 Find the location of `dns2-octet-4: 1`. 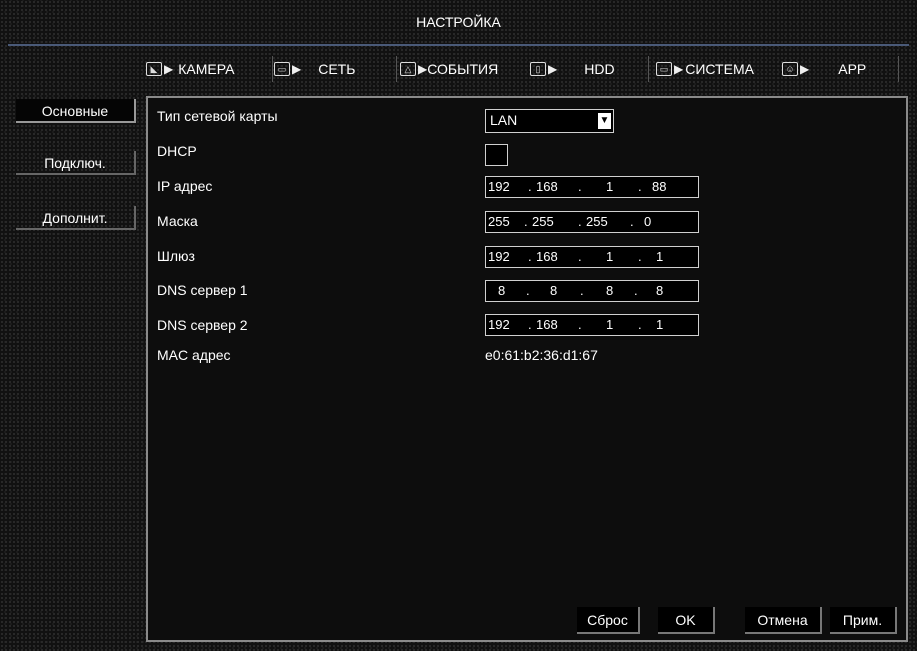

dns2-octet-4: 1 is located at coordinates (660, 324).